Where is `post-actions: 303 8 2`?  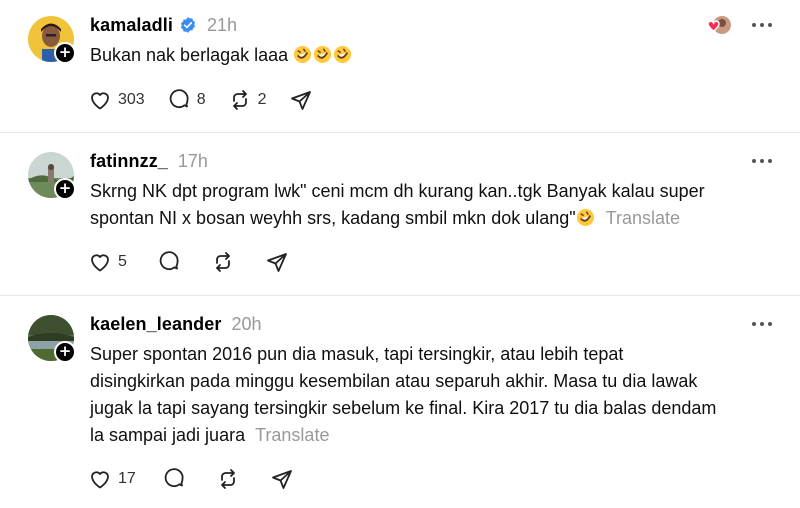
post-actions: 303 8 2 is located at coordinates (211, 100).